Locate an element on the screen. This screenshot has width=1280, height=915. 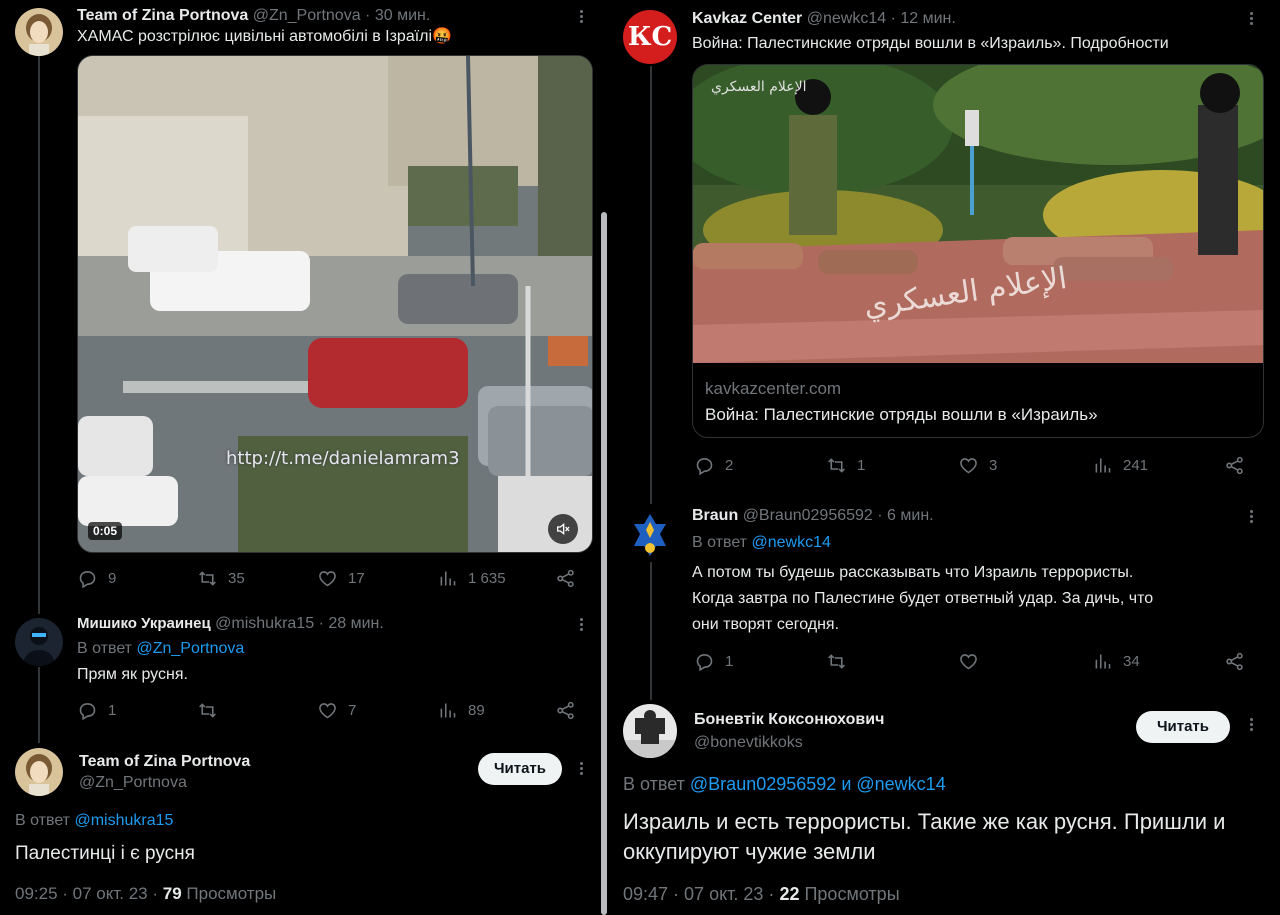
tweet-meta: 09:47 · 07 окт. 23 · 22 Просмотры is located at coordinates (761, 894).